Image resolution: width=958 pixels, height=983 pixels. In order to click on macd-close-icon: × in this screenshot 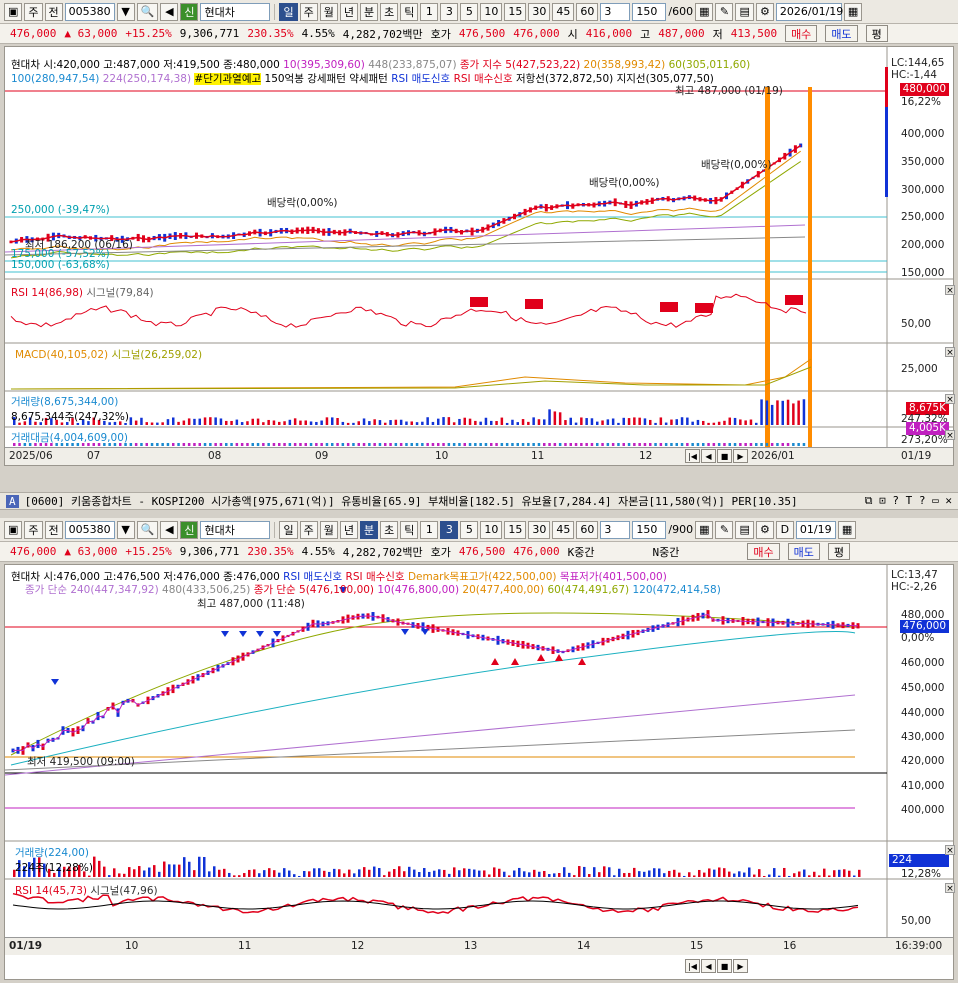, I will do `click(950, 352)`.